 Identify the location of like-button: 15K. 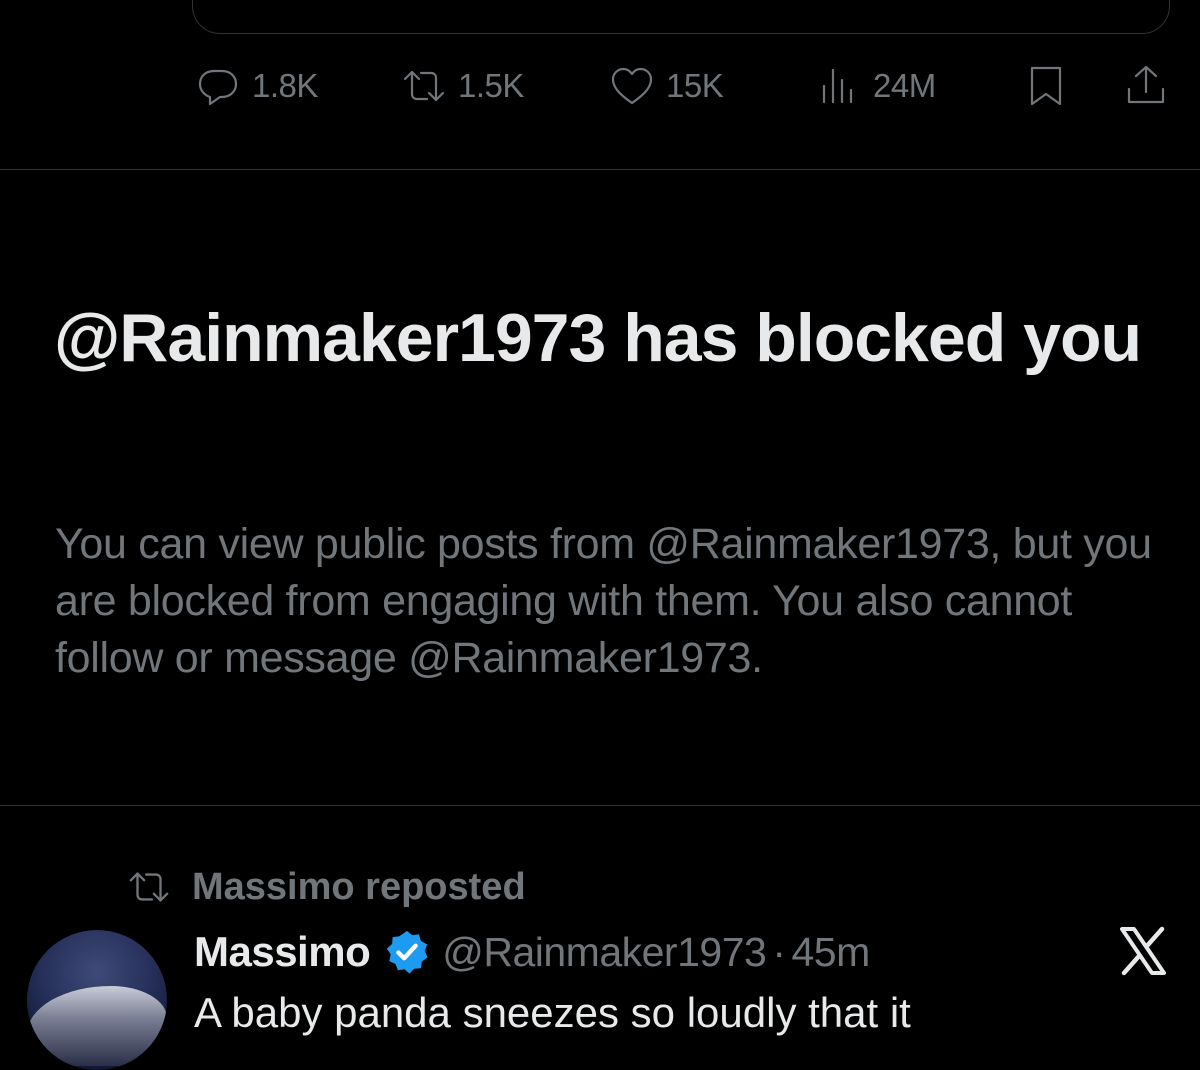
(666, 86).